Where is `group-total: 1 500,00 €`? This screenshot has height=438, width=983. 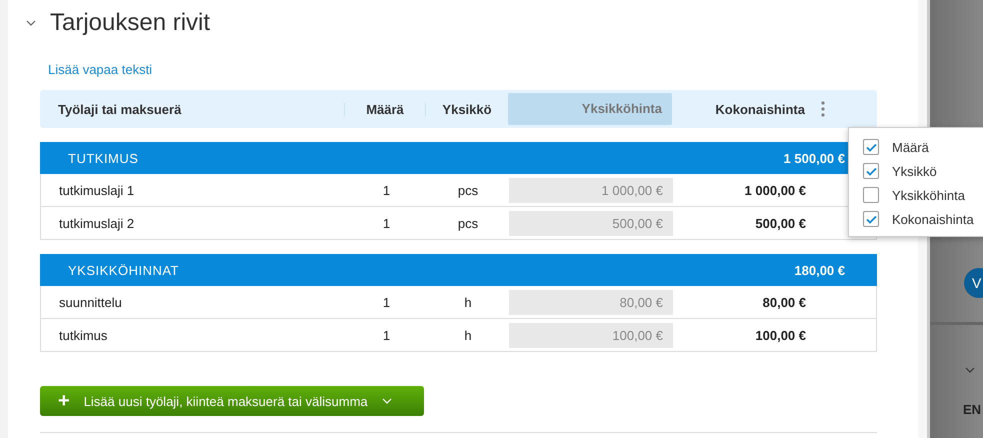
group-total: 1 500,00 € is located at coordinates (814, 158).